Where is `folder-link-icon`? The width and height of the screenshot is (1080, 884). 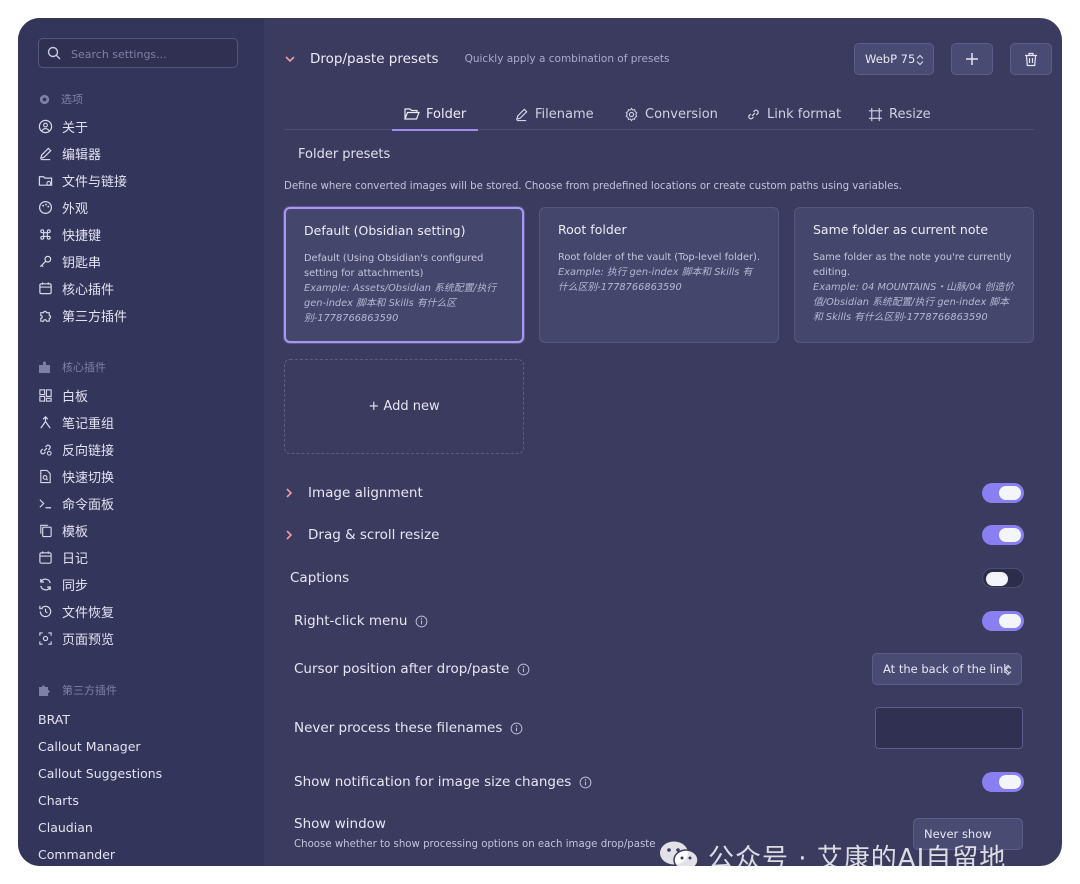
folder-link-icon is located at coordinates (45, 180).